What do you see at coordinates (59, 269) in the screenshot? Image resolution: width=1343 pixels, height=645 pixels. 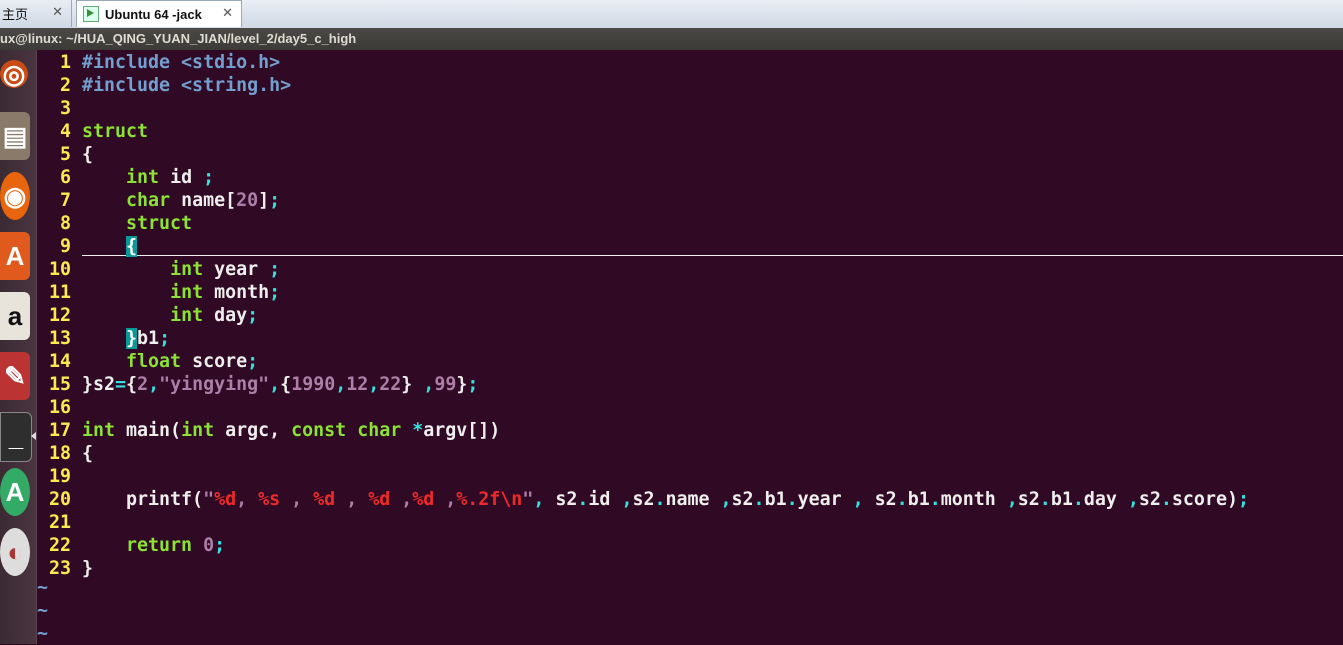 I see `line-number: 10` at bounding box center [59, 269].